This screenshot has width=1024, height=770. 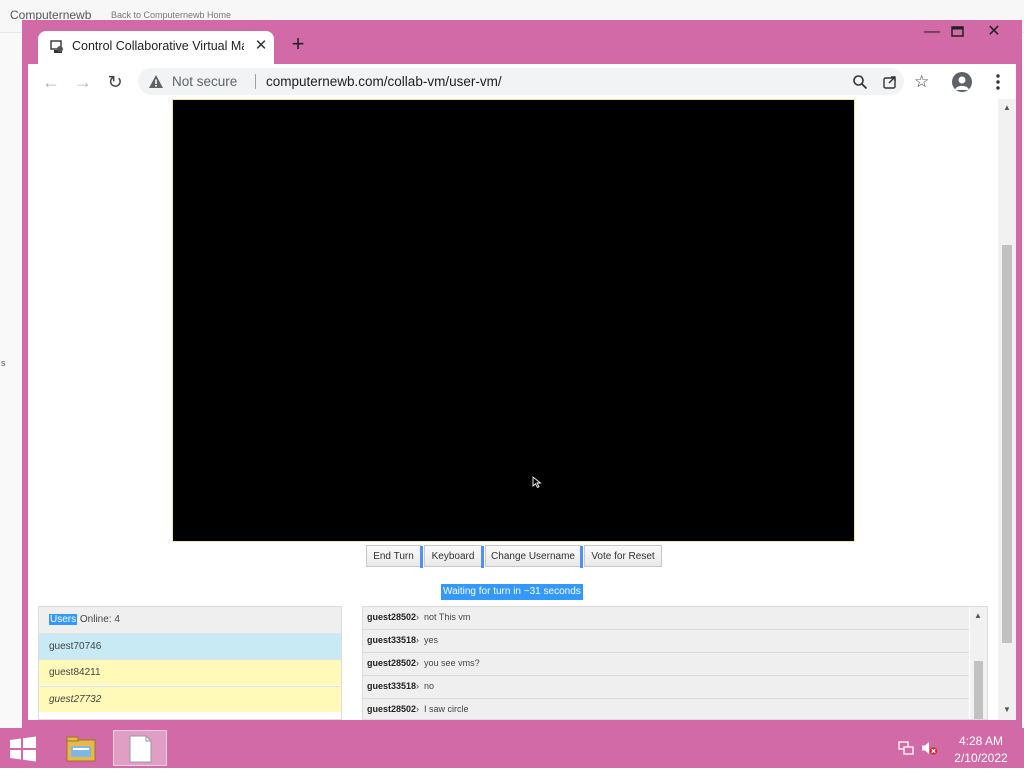 I want to click on change-username-label: Change Username, so click(x=533, y=556).